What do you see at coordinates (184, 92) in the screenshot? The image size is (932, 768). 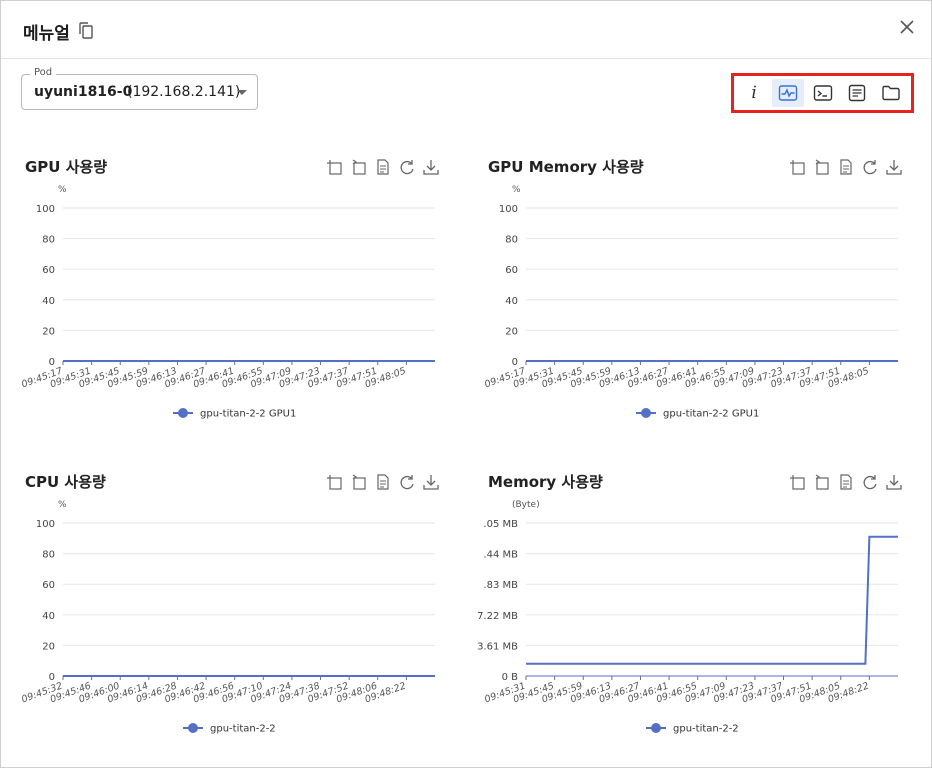 I see `pod-ip: (192.168.2.141)` at bounding box center [184, 92].